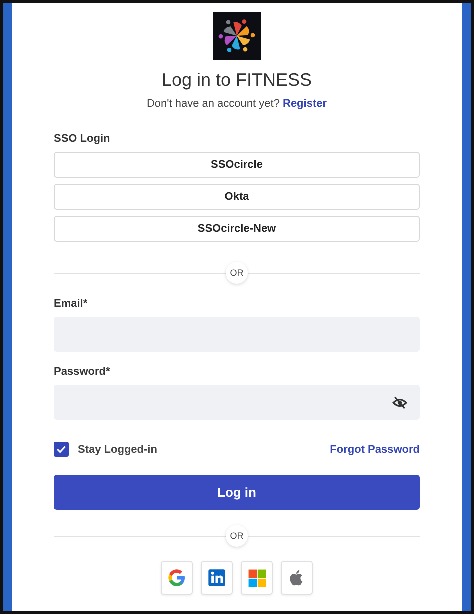 The height and width of the screenshot is (614, 474). I want to click on forgot-password-link: Forgot Password, so click(375, 450).